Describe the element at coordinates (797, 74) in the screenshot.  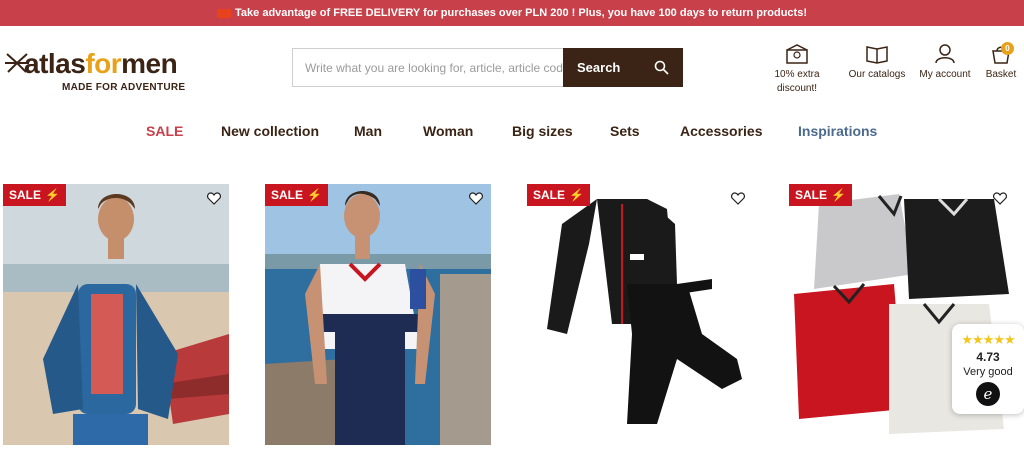
I see `discount-line1: 10% extra` at that location.